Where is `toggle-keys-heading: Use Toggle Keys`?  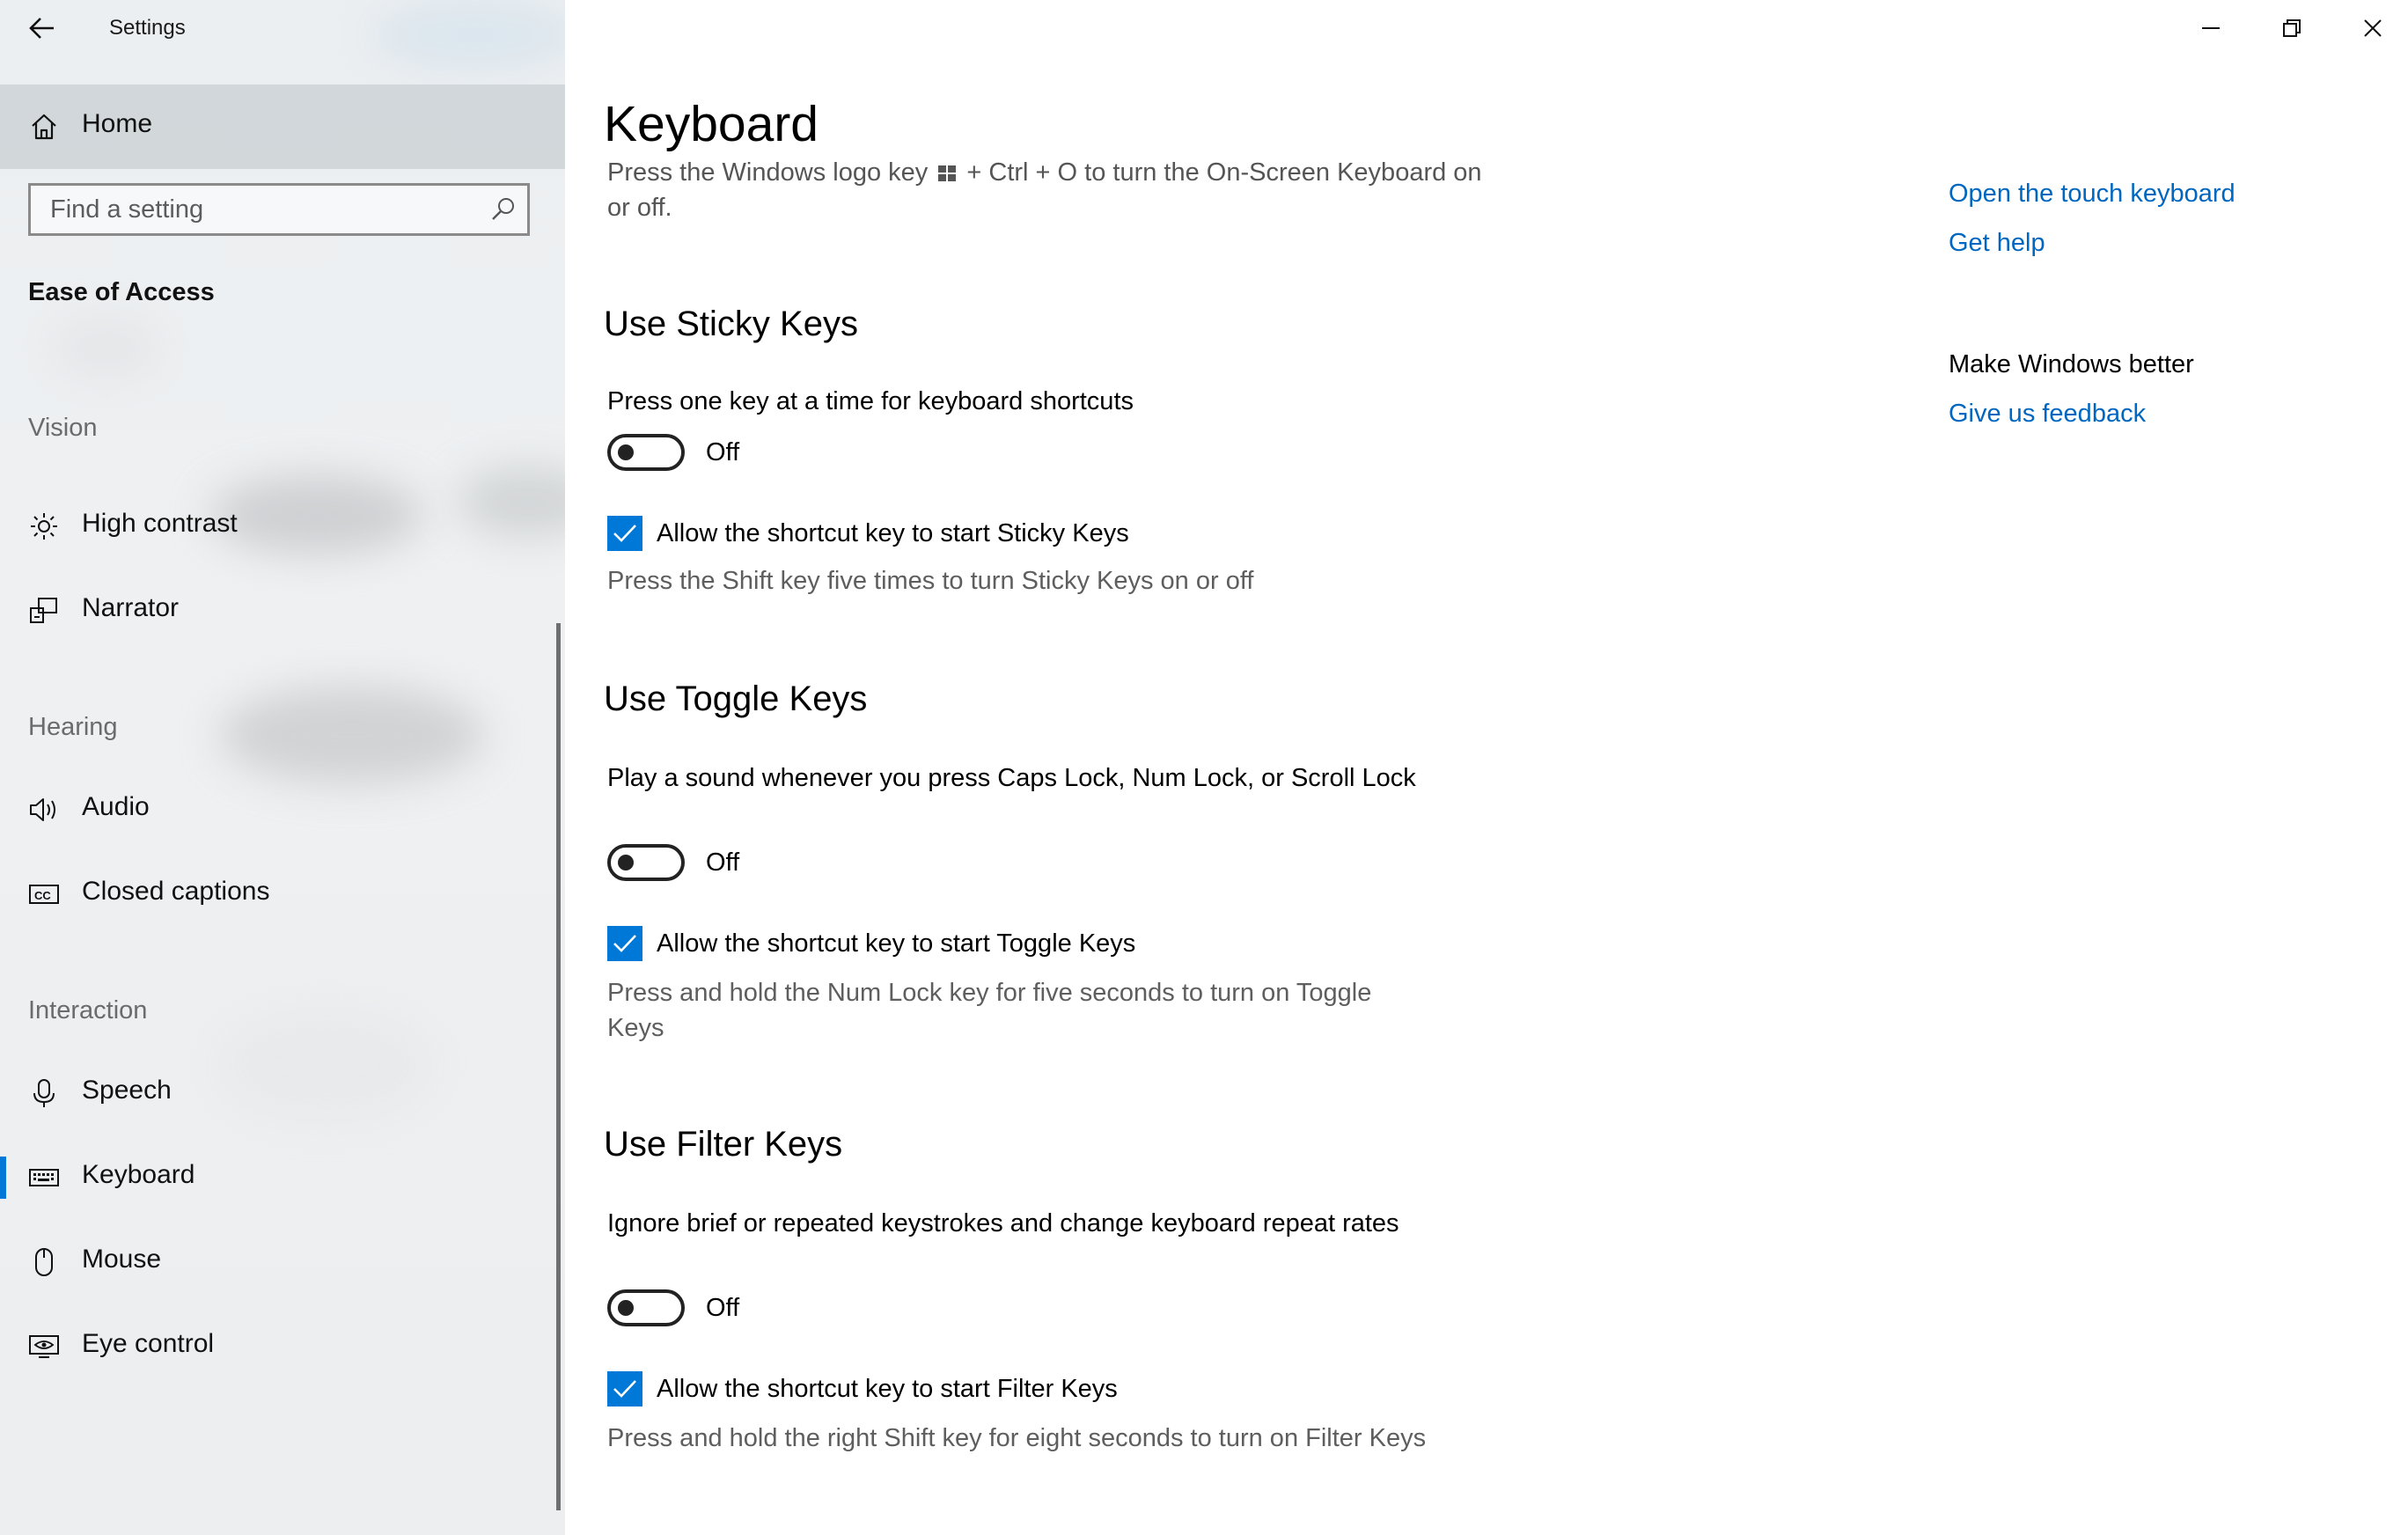 toggle-keys-heading: Use Toggle Keys is located at coordinates (735, 699).